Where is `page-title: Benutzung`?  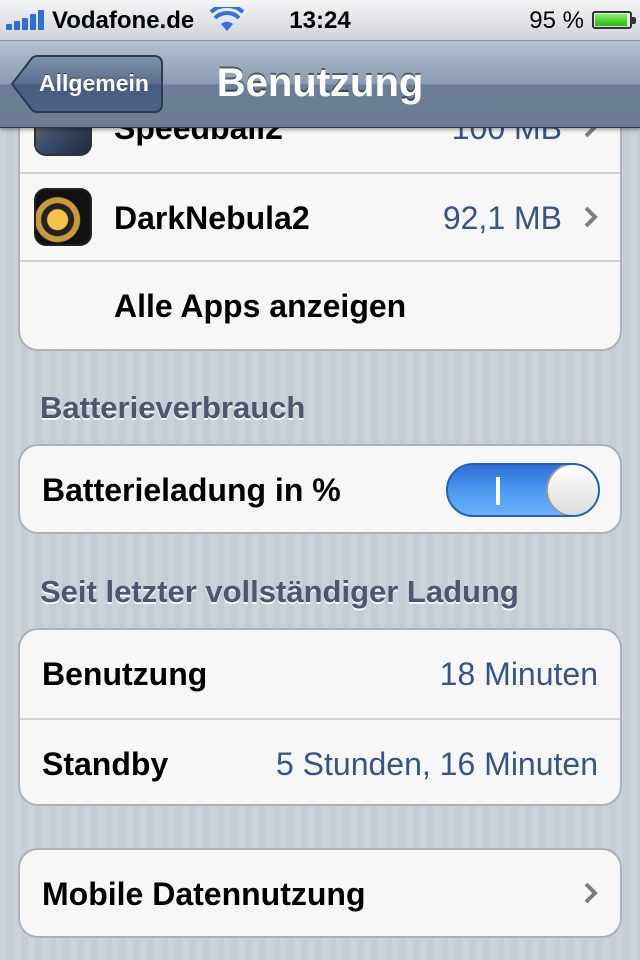 page-title: Benutzung is located at coordinates (320, 83).